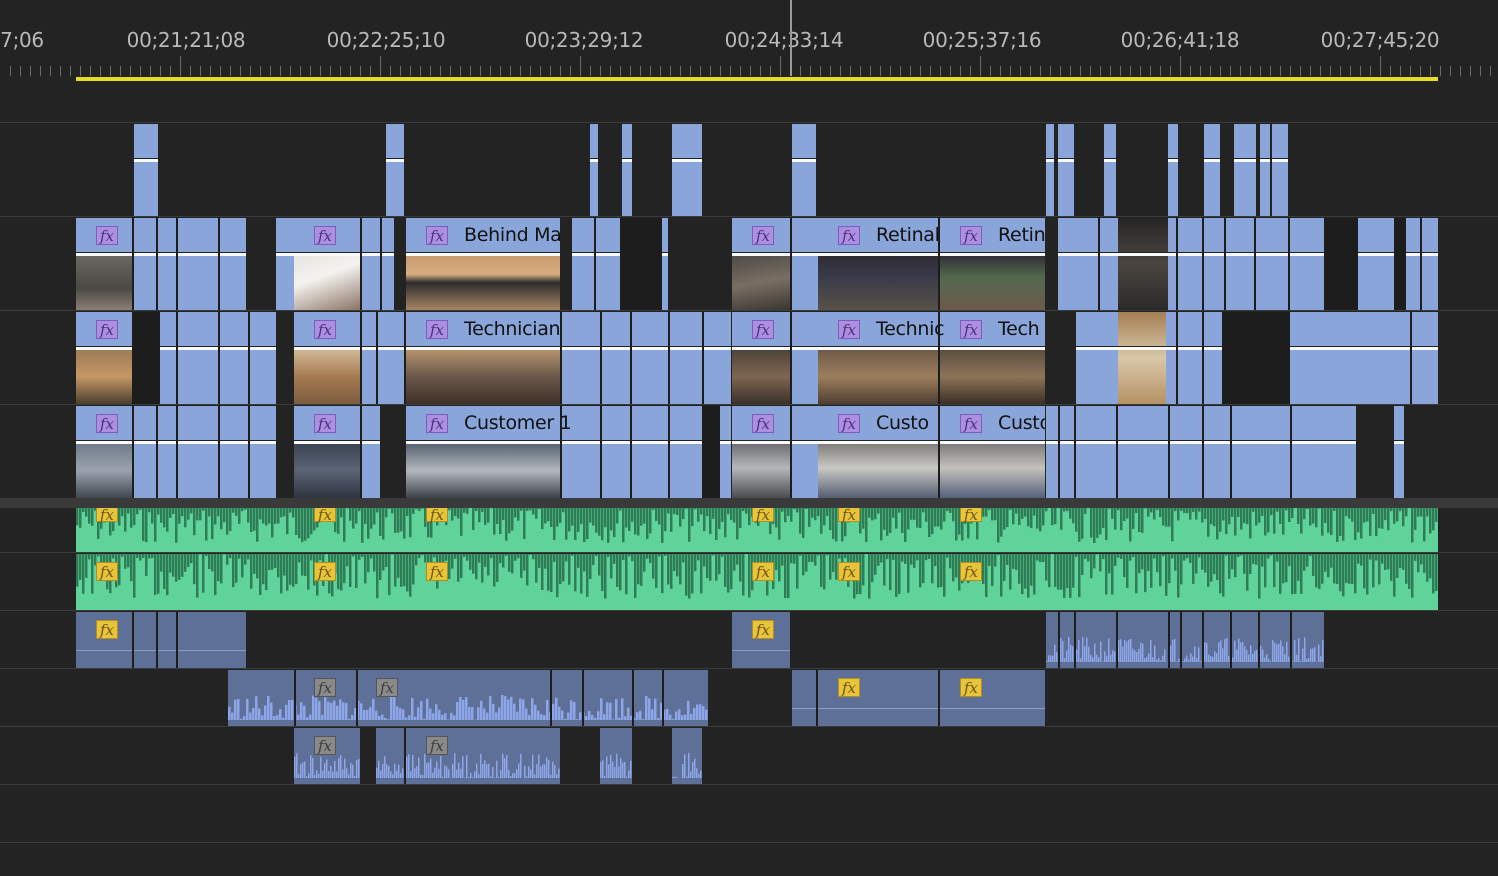 This screenshot has width=1498, height=876. What do you see at coordinates (888, 358) in the screenshot?
I see `video-clip: fx fx Technic fx Tech` at bounding box center [888, 358].